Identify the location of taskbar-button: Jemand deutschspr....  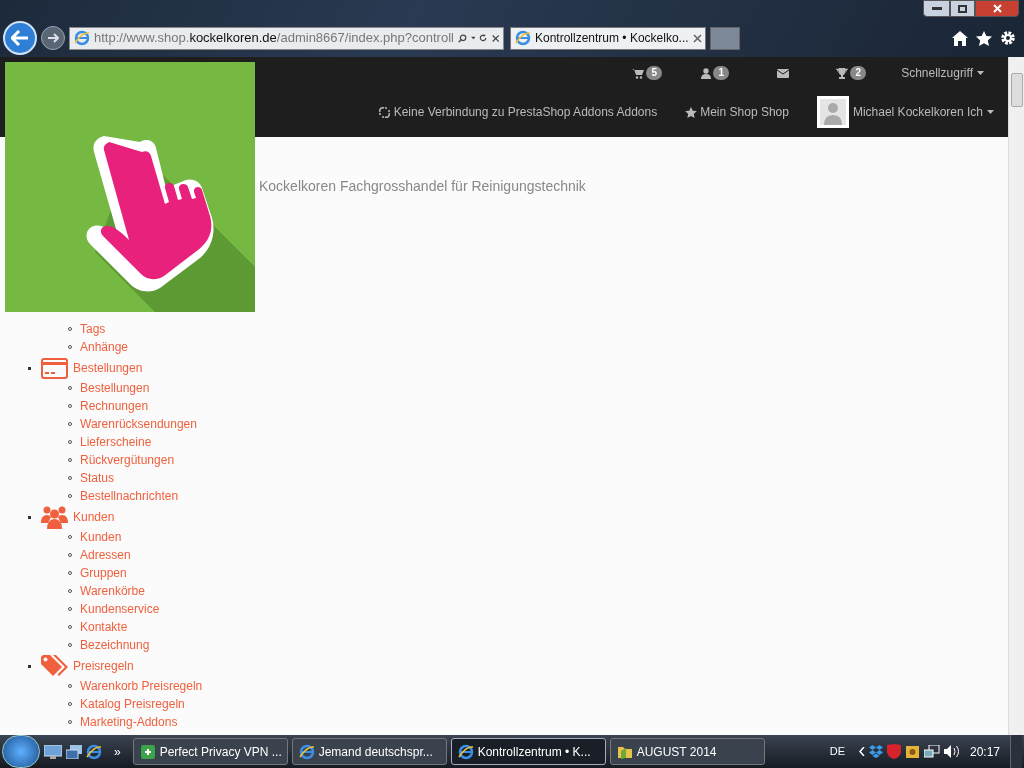
(369, 751).